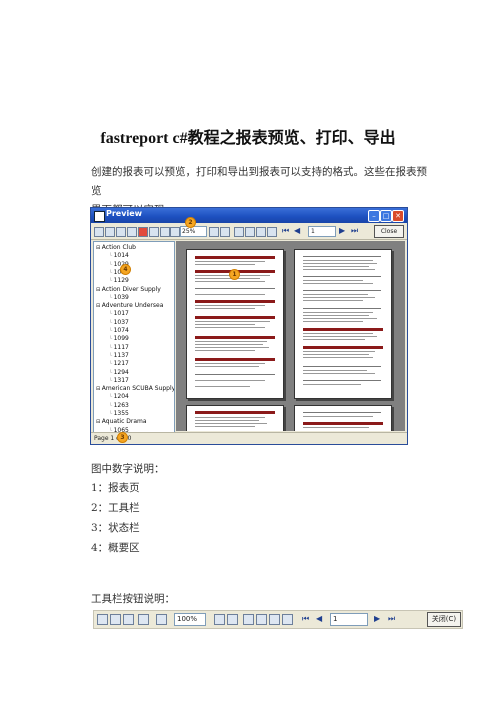 The width and height of the screenshot is (496, 702). I want to click on tree-leaf: 1137, so click(118, 356).